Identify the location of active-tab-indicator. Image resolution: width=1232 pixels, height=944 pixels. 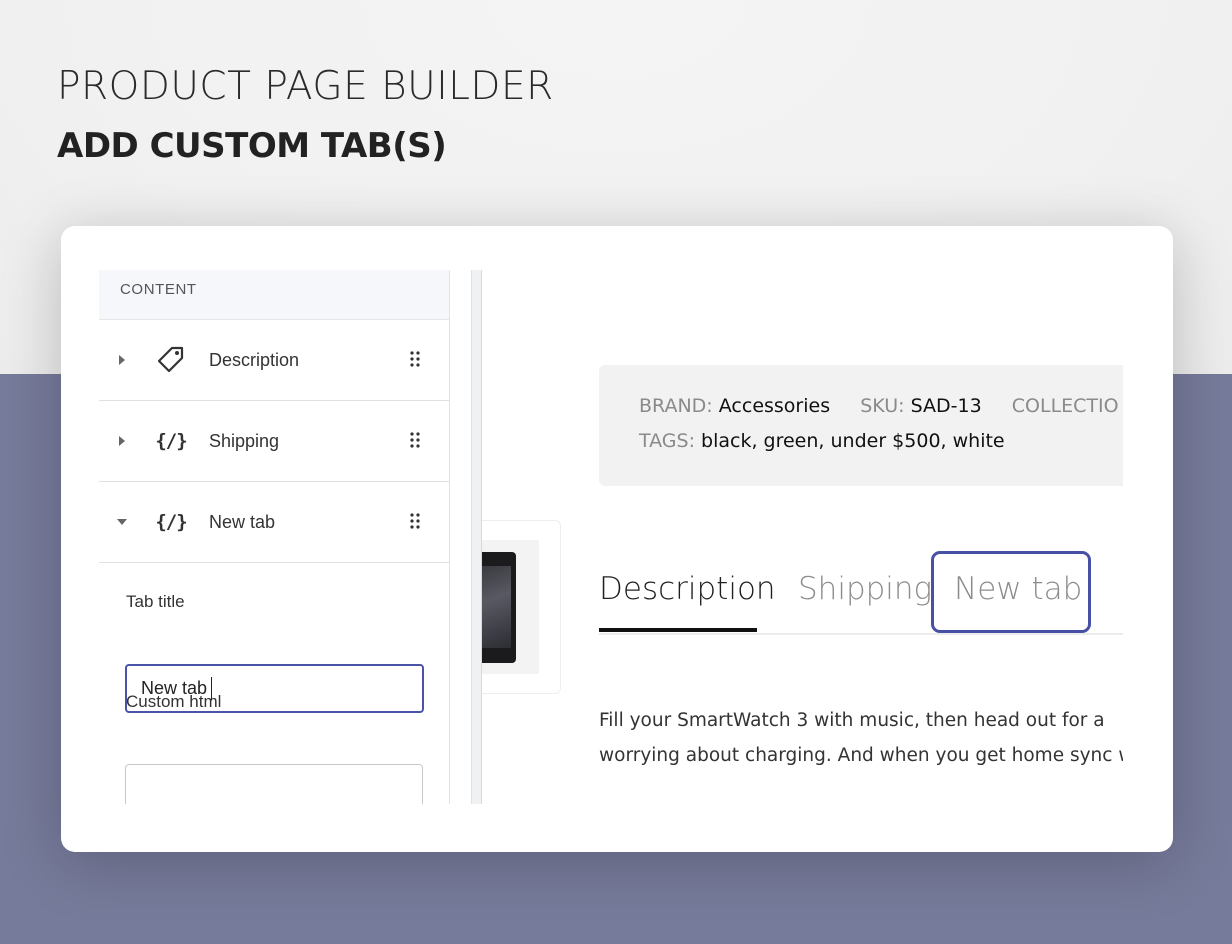
(678, 630).